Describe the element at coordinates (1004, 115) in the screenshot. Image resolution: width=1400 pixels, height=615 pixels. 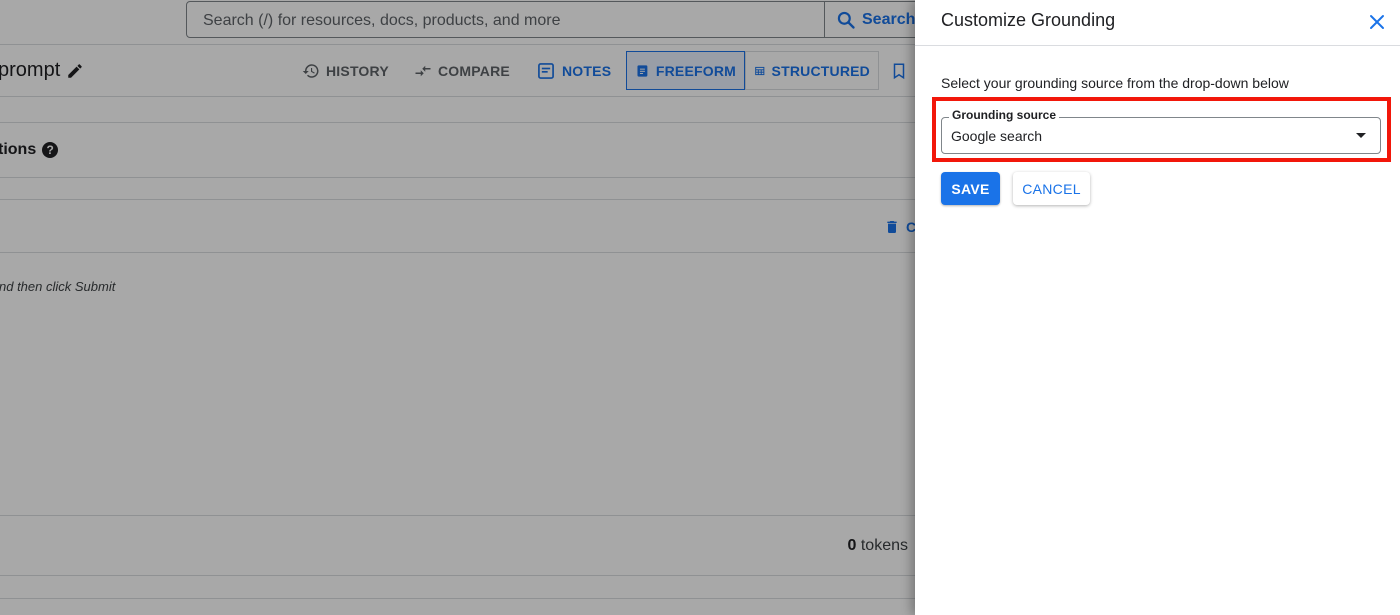
I see `grounding-source-label: Grounding source` at that location.